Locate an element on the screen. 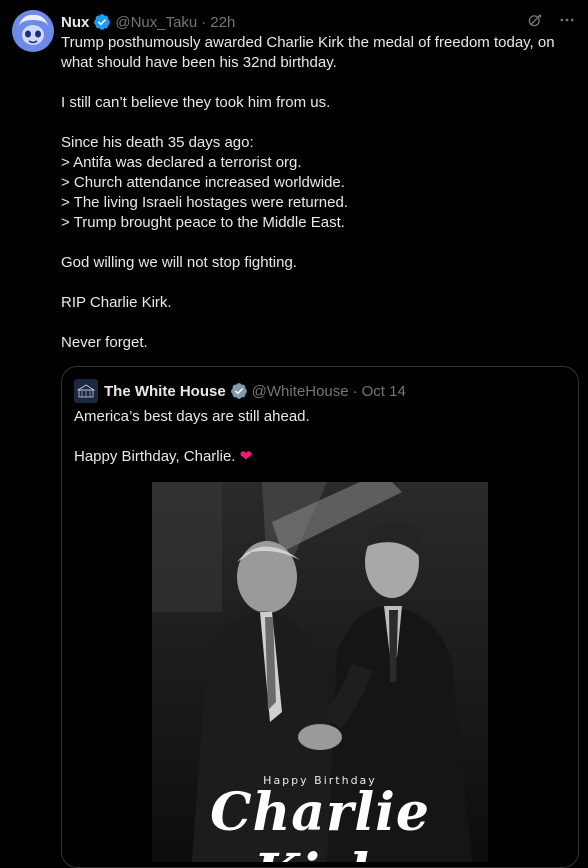  grok-icon is located at coordinates (535, 22).